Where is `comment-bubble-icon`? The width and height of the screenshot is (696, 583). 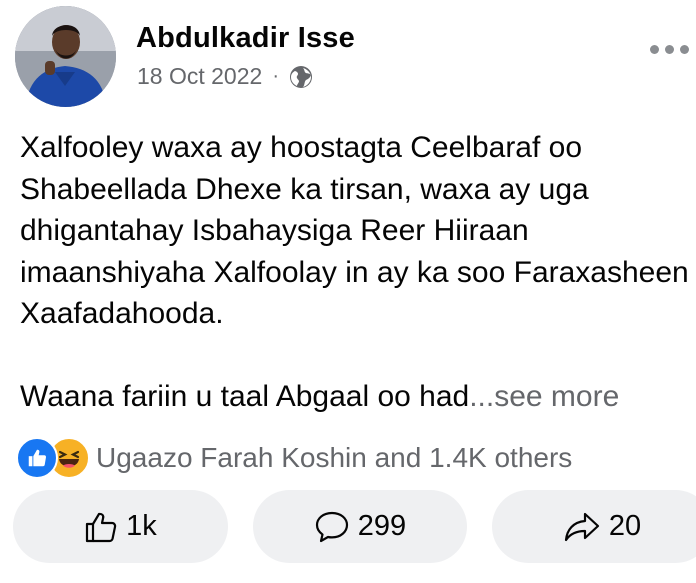
comment-bubble-icon is located at coordinates (331, 526).